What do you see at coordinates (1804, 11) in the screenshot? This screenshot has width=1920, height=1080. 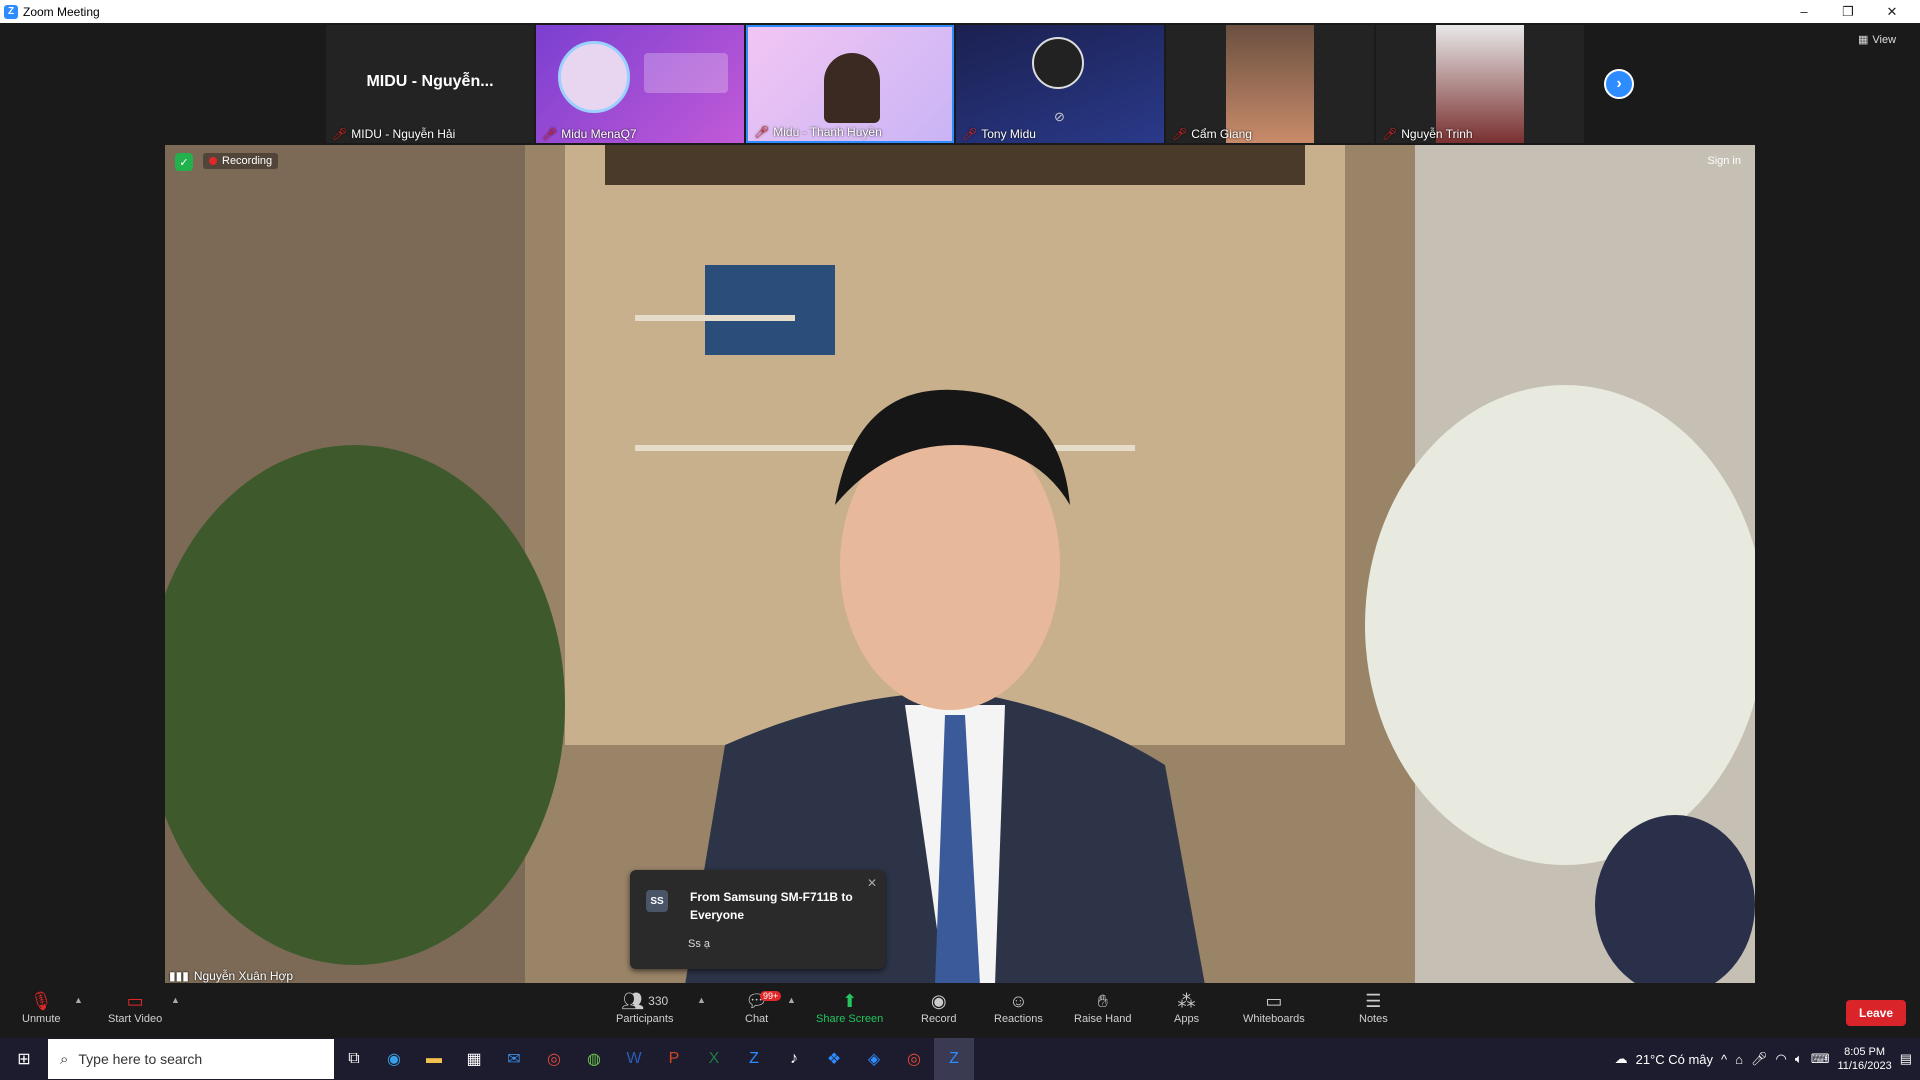 I see `minimize-button: –` at bounding box center [1804, 11].